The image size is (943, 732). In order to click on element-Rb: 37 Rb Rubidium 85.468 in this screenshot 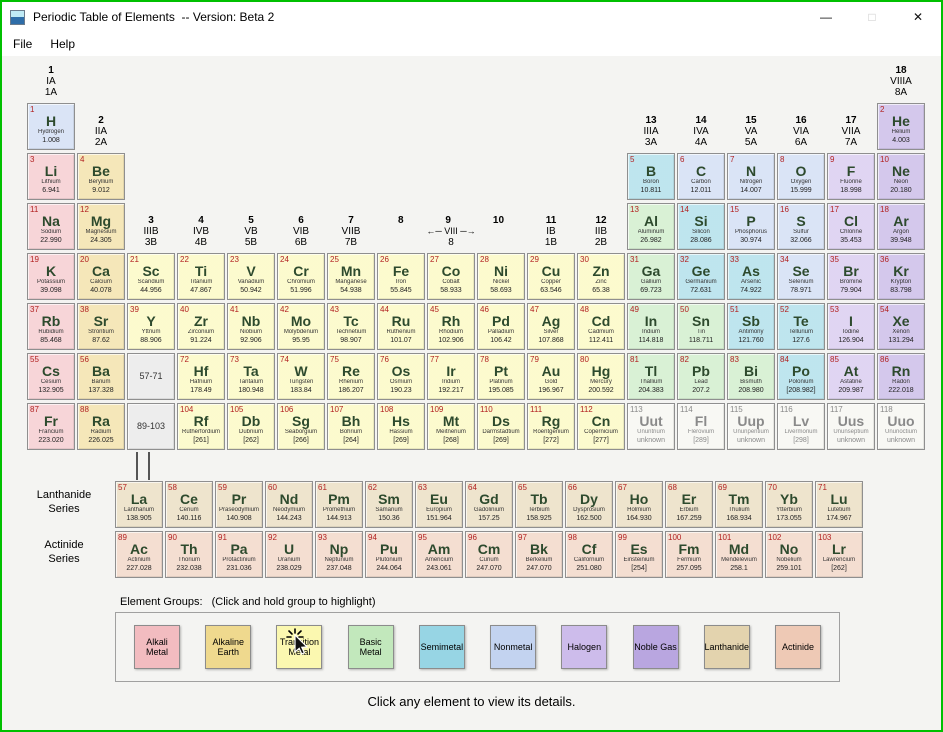, I will do `click(51, 326)`.